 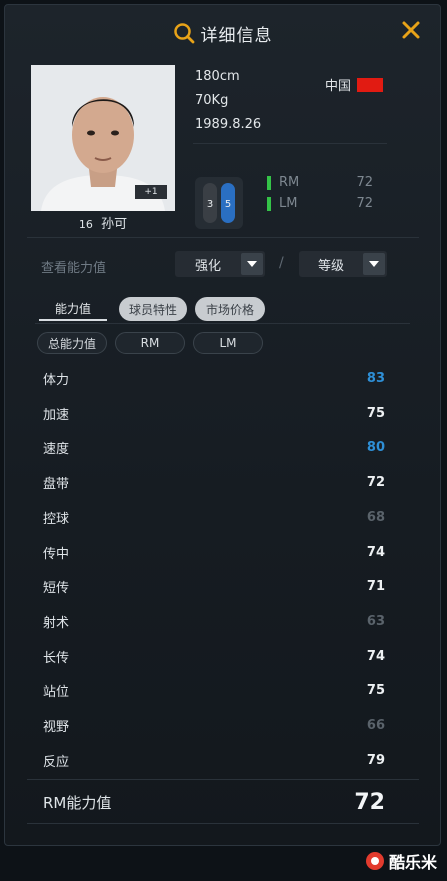 What do you see at coordinates (320, 203) in the screenshot?
I see `position-rating-lm: LM 72` at bounding box center [320, 203].